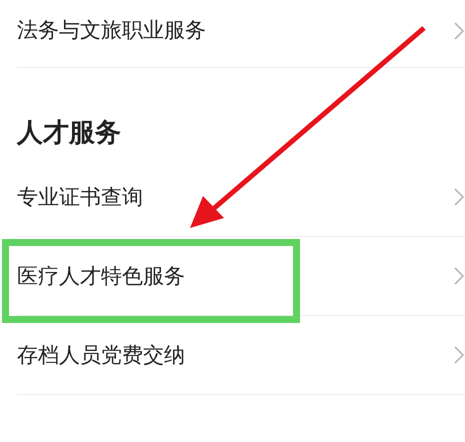 The image size is (465, 442). Describe the element at coordinates (69, 133) in the screenshot. I see `section-heading: 人才服务` at that location.